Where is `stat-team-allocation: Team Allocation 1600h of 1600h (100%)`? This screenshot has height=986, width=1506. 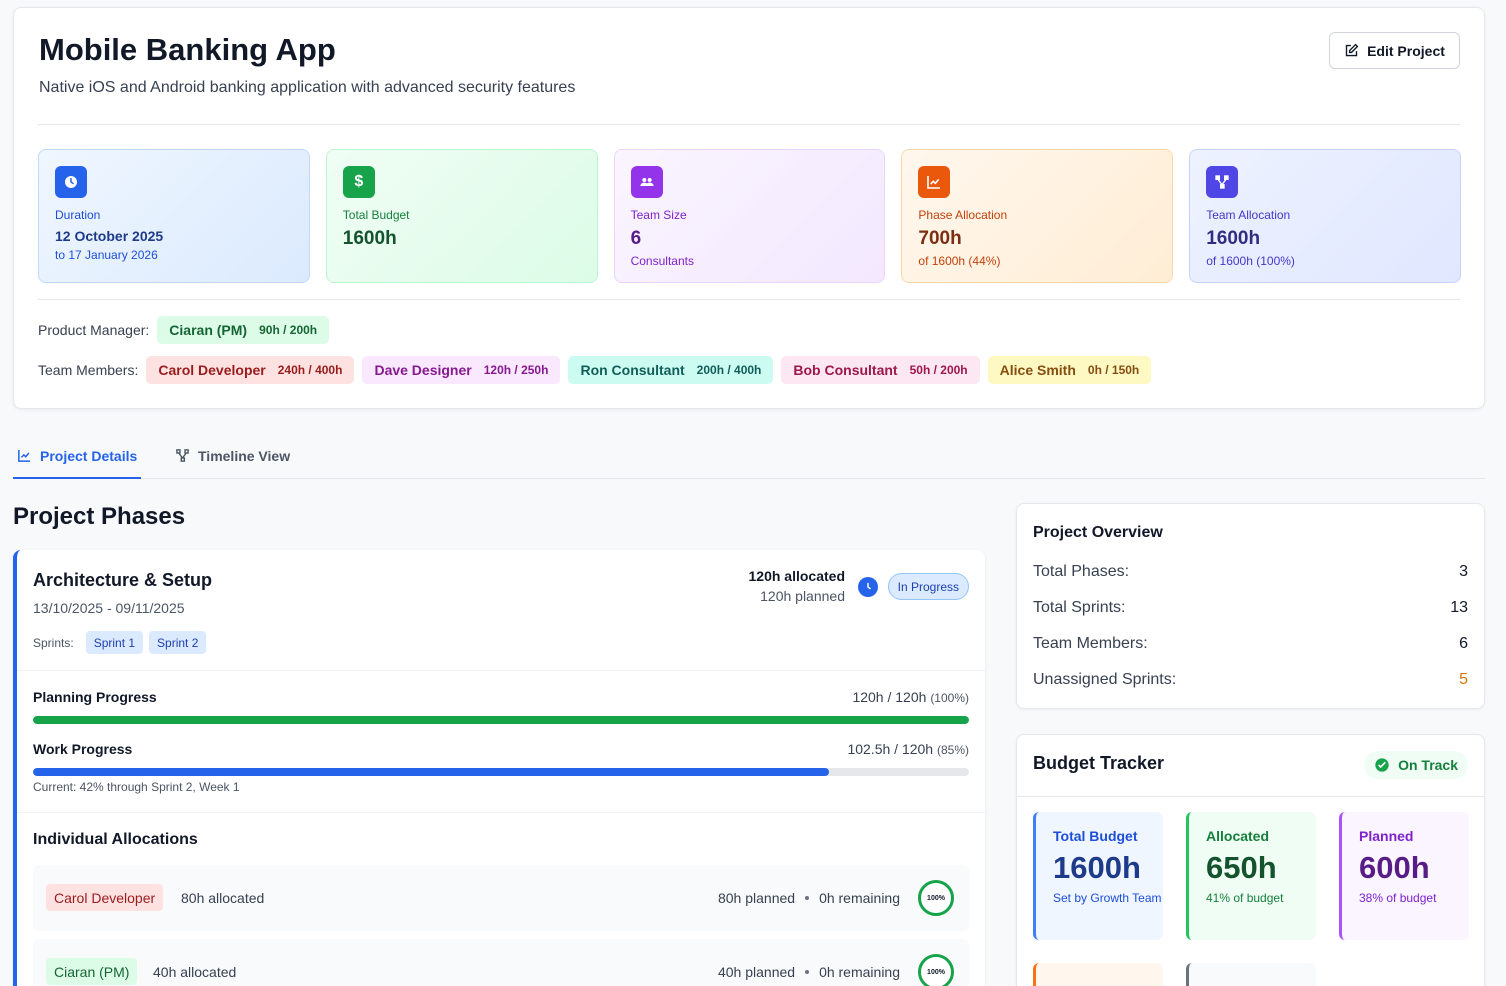 stat-team-allocation: Team Allocation 1600h of 1600h (100%) is located at coordinates (1325, 216).